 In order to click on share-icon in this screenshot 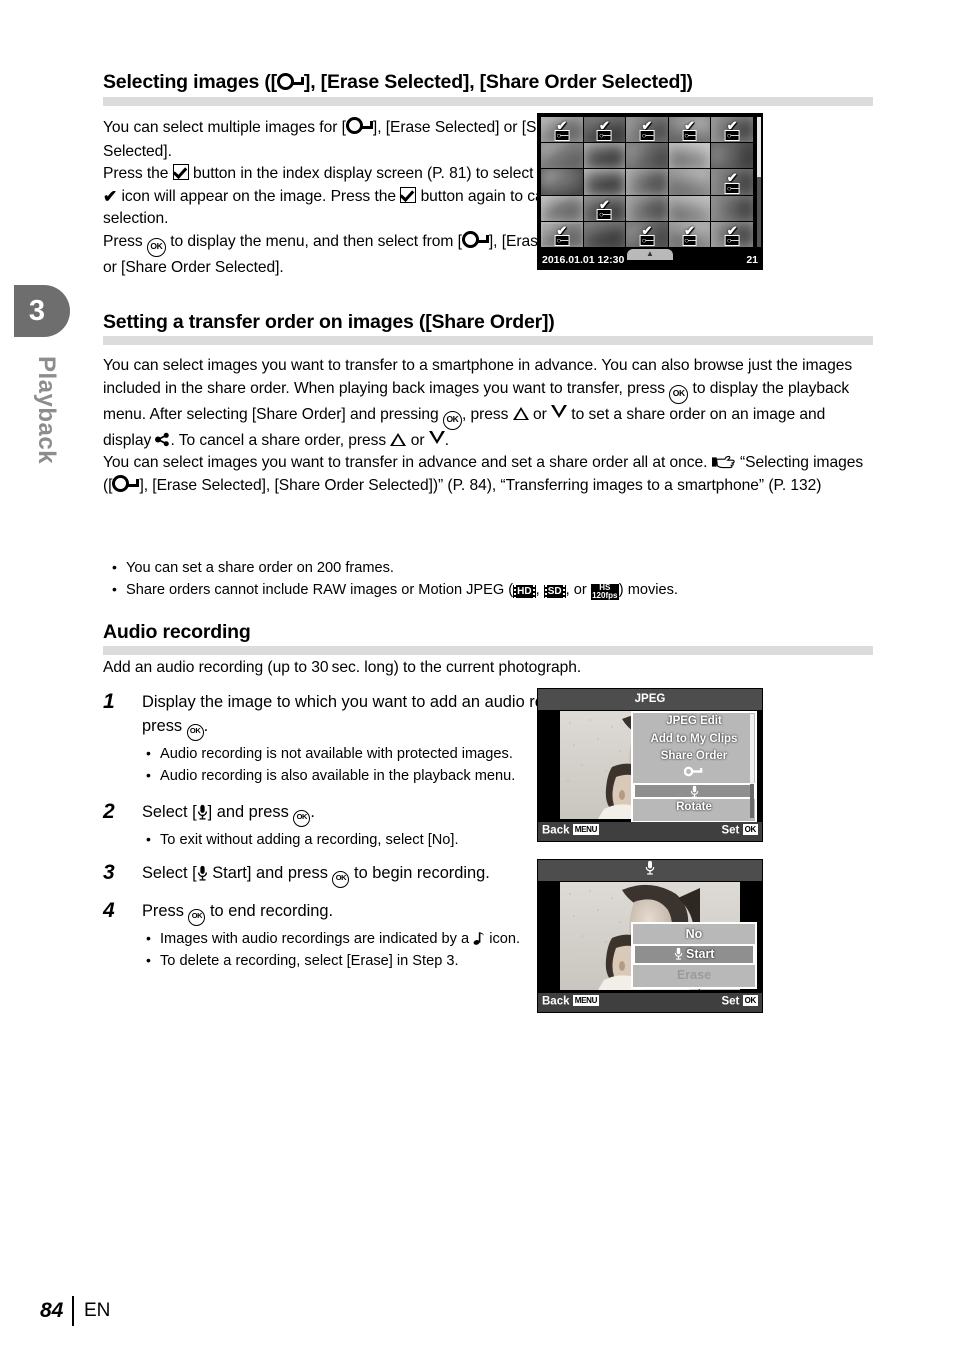, I will do `click(162, 439)`.